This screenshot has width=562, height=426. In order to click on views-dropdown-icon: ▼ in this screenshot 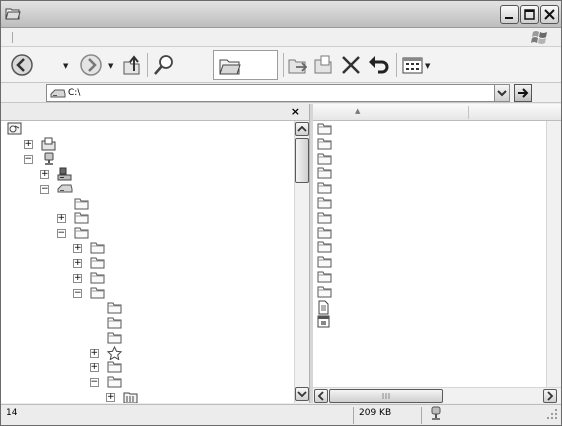, I will do `click(427, 66)`.